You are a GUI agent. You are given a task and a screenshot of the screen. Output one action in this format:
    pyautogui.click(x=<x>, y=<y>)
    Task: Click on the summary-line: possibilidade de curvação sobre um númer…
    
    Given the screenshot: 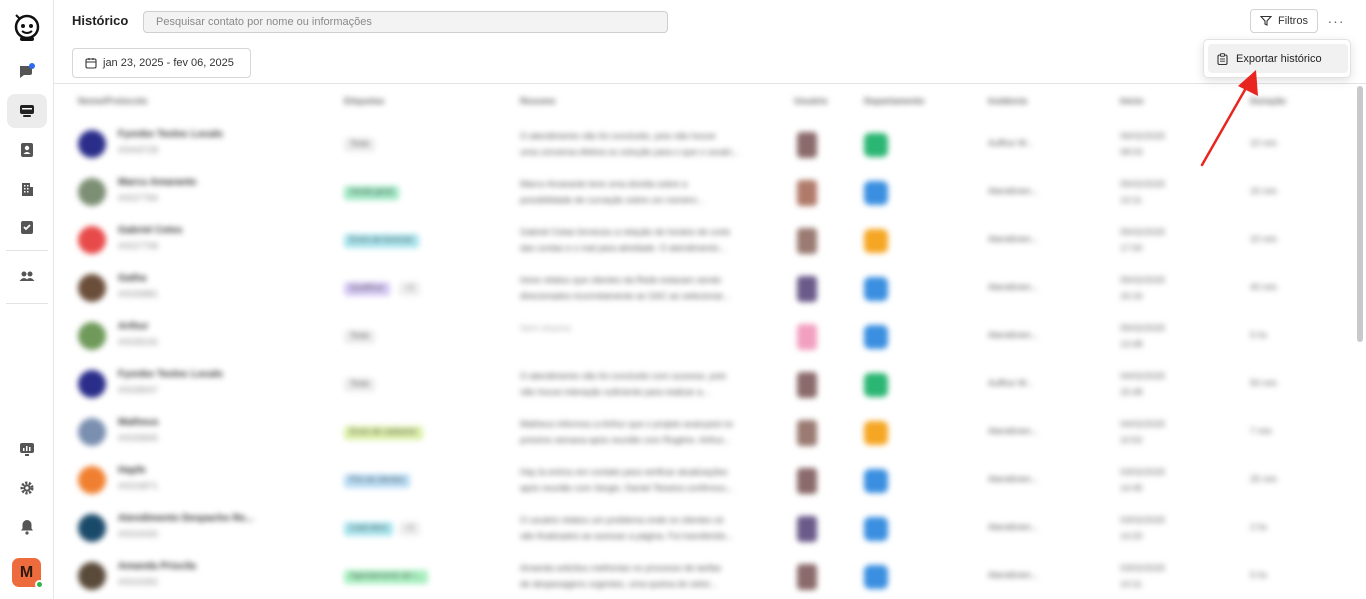 What is the action you would take?
    pyautogui.click(x=612, y=200)
    